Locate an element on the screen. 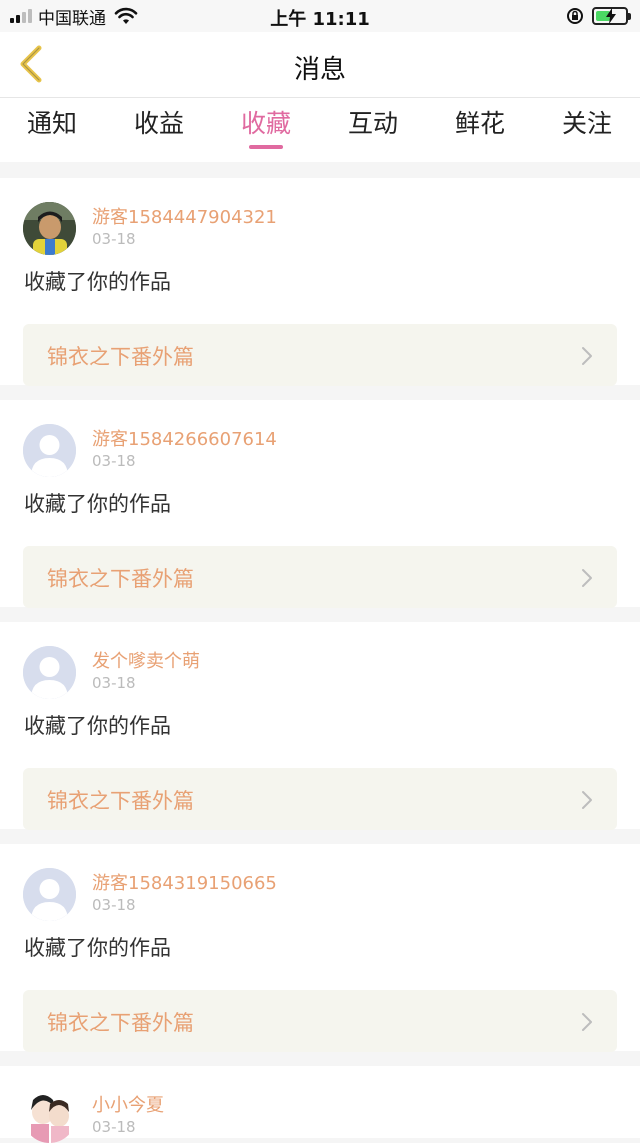 This screenshot has width=640, height=1143. tab-flowers: 鲜花 is located at coordinates (480, 129).